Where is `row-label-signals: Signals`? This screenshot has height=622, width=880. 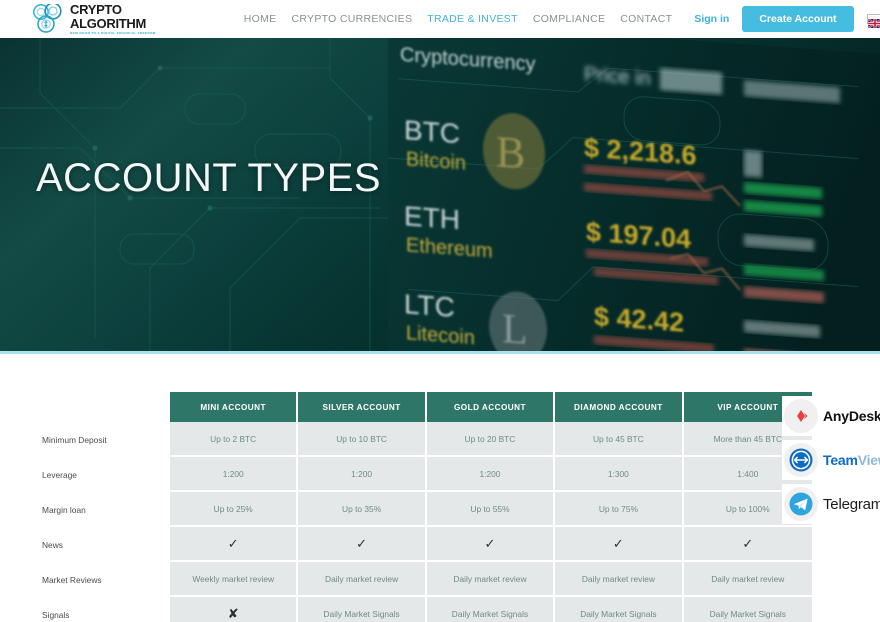 row-label-signals: Signals is located at coordinates (100, 609).